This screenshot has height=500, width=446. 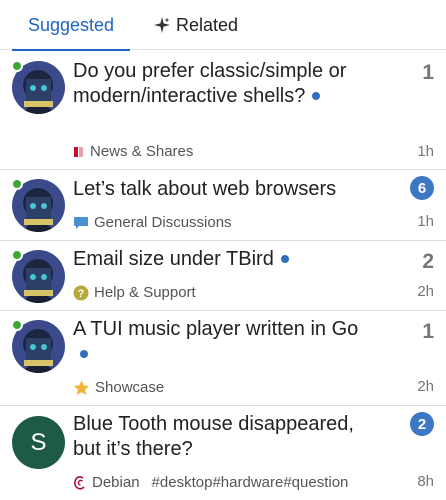 I want to click on question-circle-icon: ?, so click(x=81, y=293).